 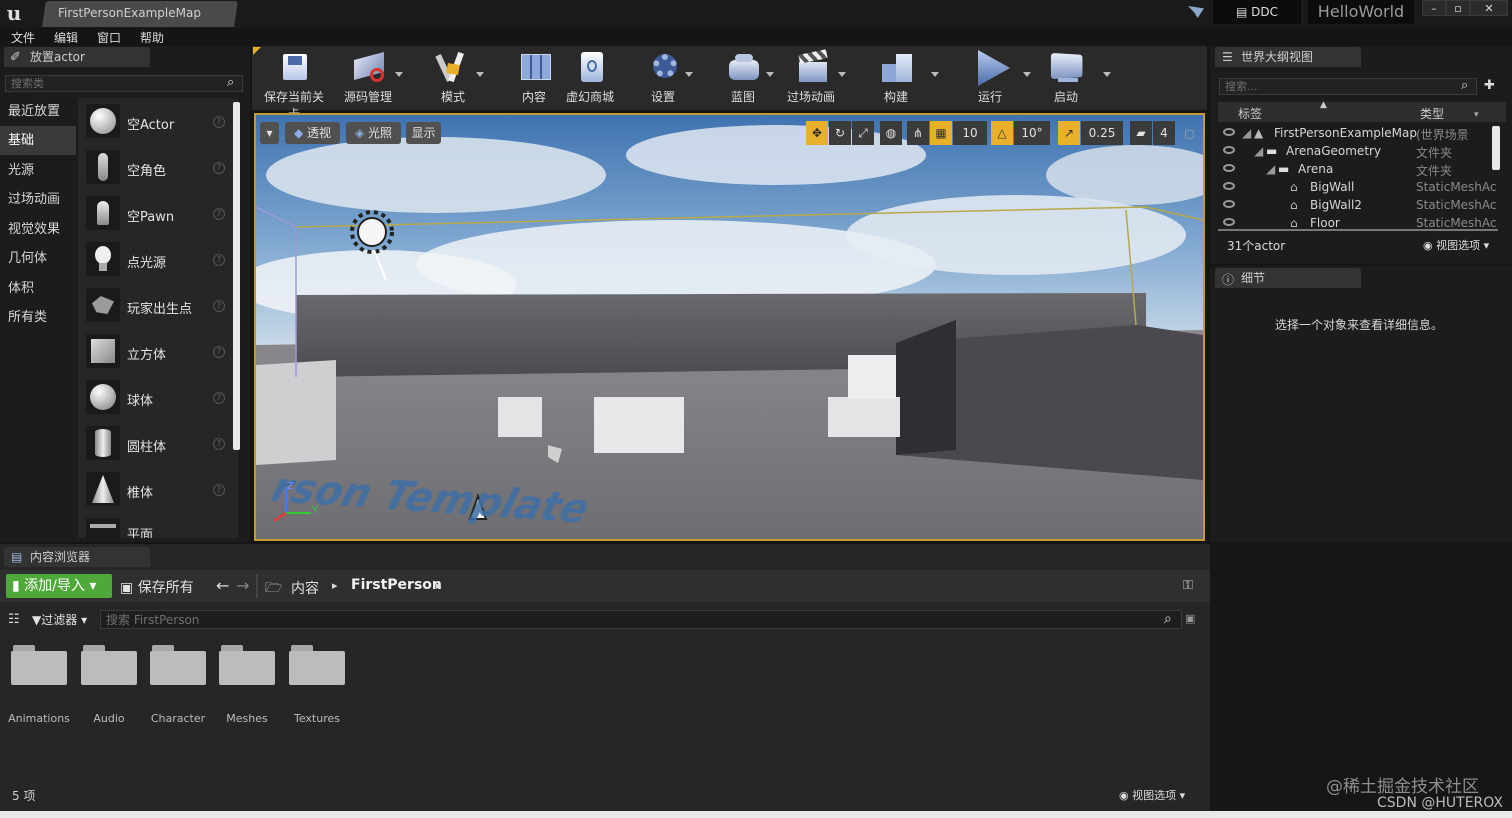 What do you see at coordinates (155, 526) in the screenshot?
I see `place-item-plane: 平面` at bounding box center [155, 526].